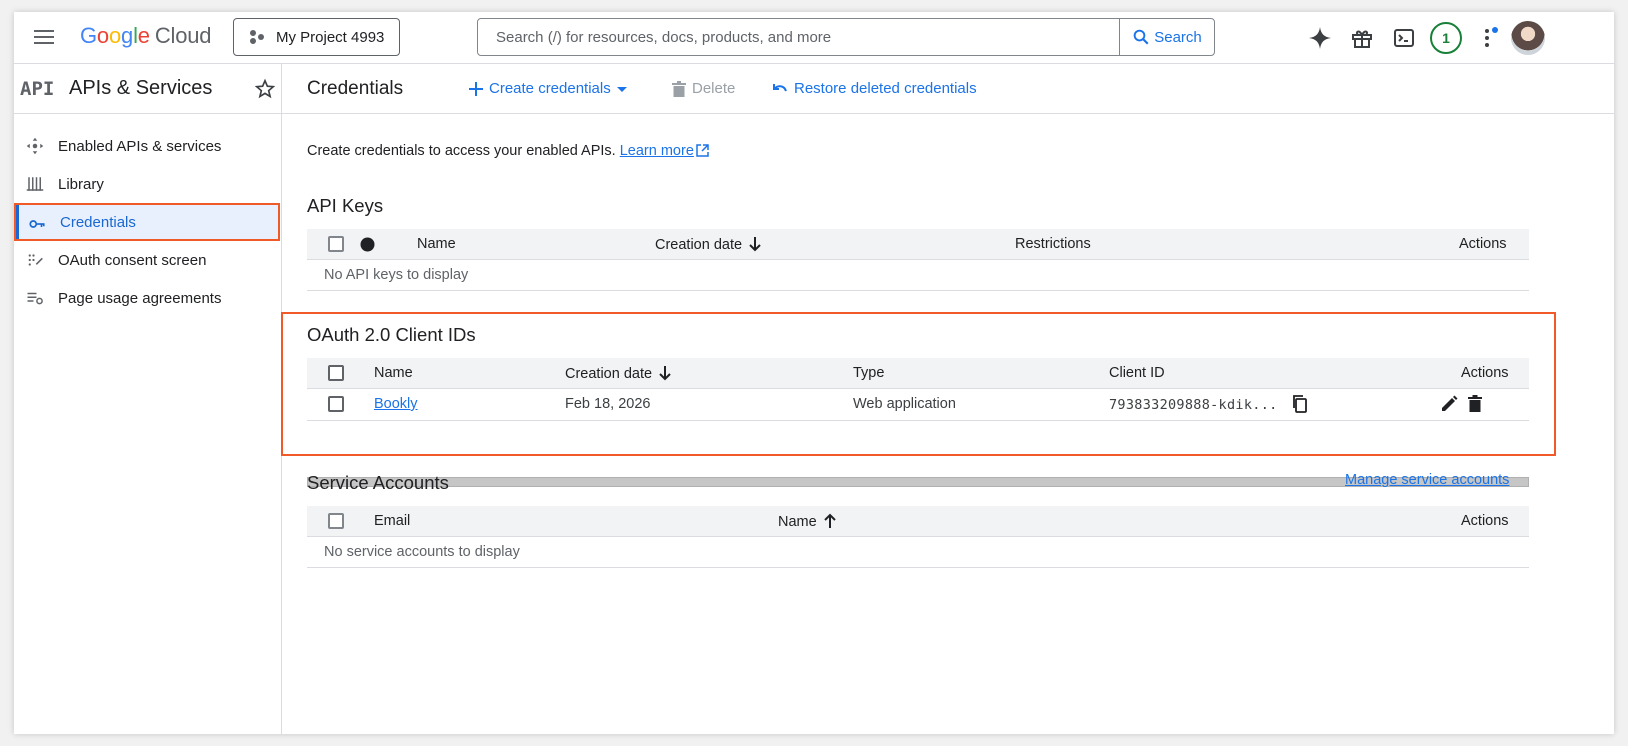  Describe the element at coordinates (1449, 404) in the screenshot. I see `edit-pencil-icon` at that location.